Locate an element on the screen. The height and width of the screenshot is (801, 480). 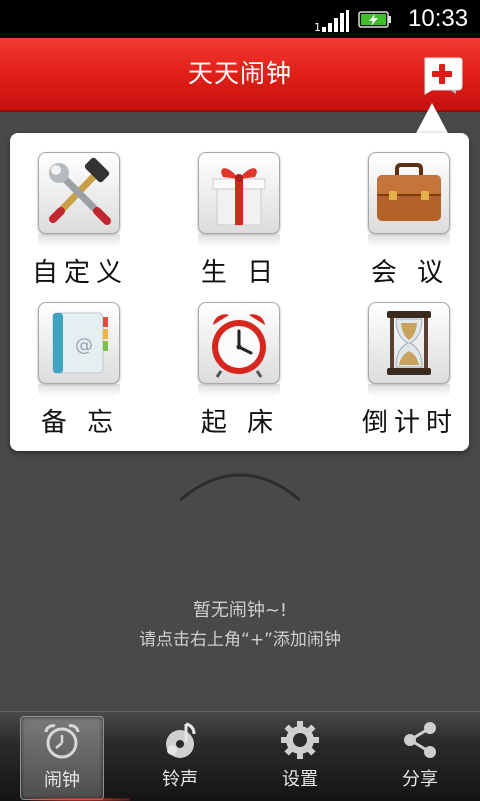
menu-item-memo: @ 备 忘 is located at coordinates (80, 360).